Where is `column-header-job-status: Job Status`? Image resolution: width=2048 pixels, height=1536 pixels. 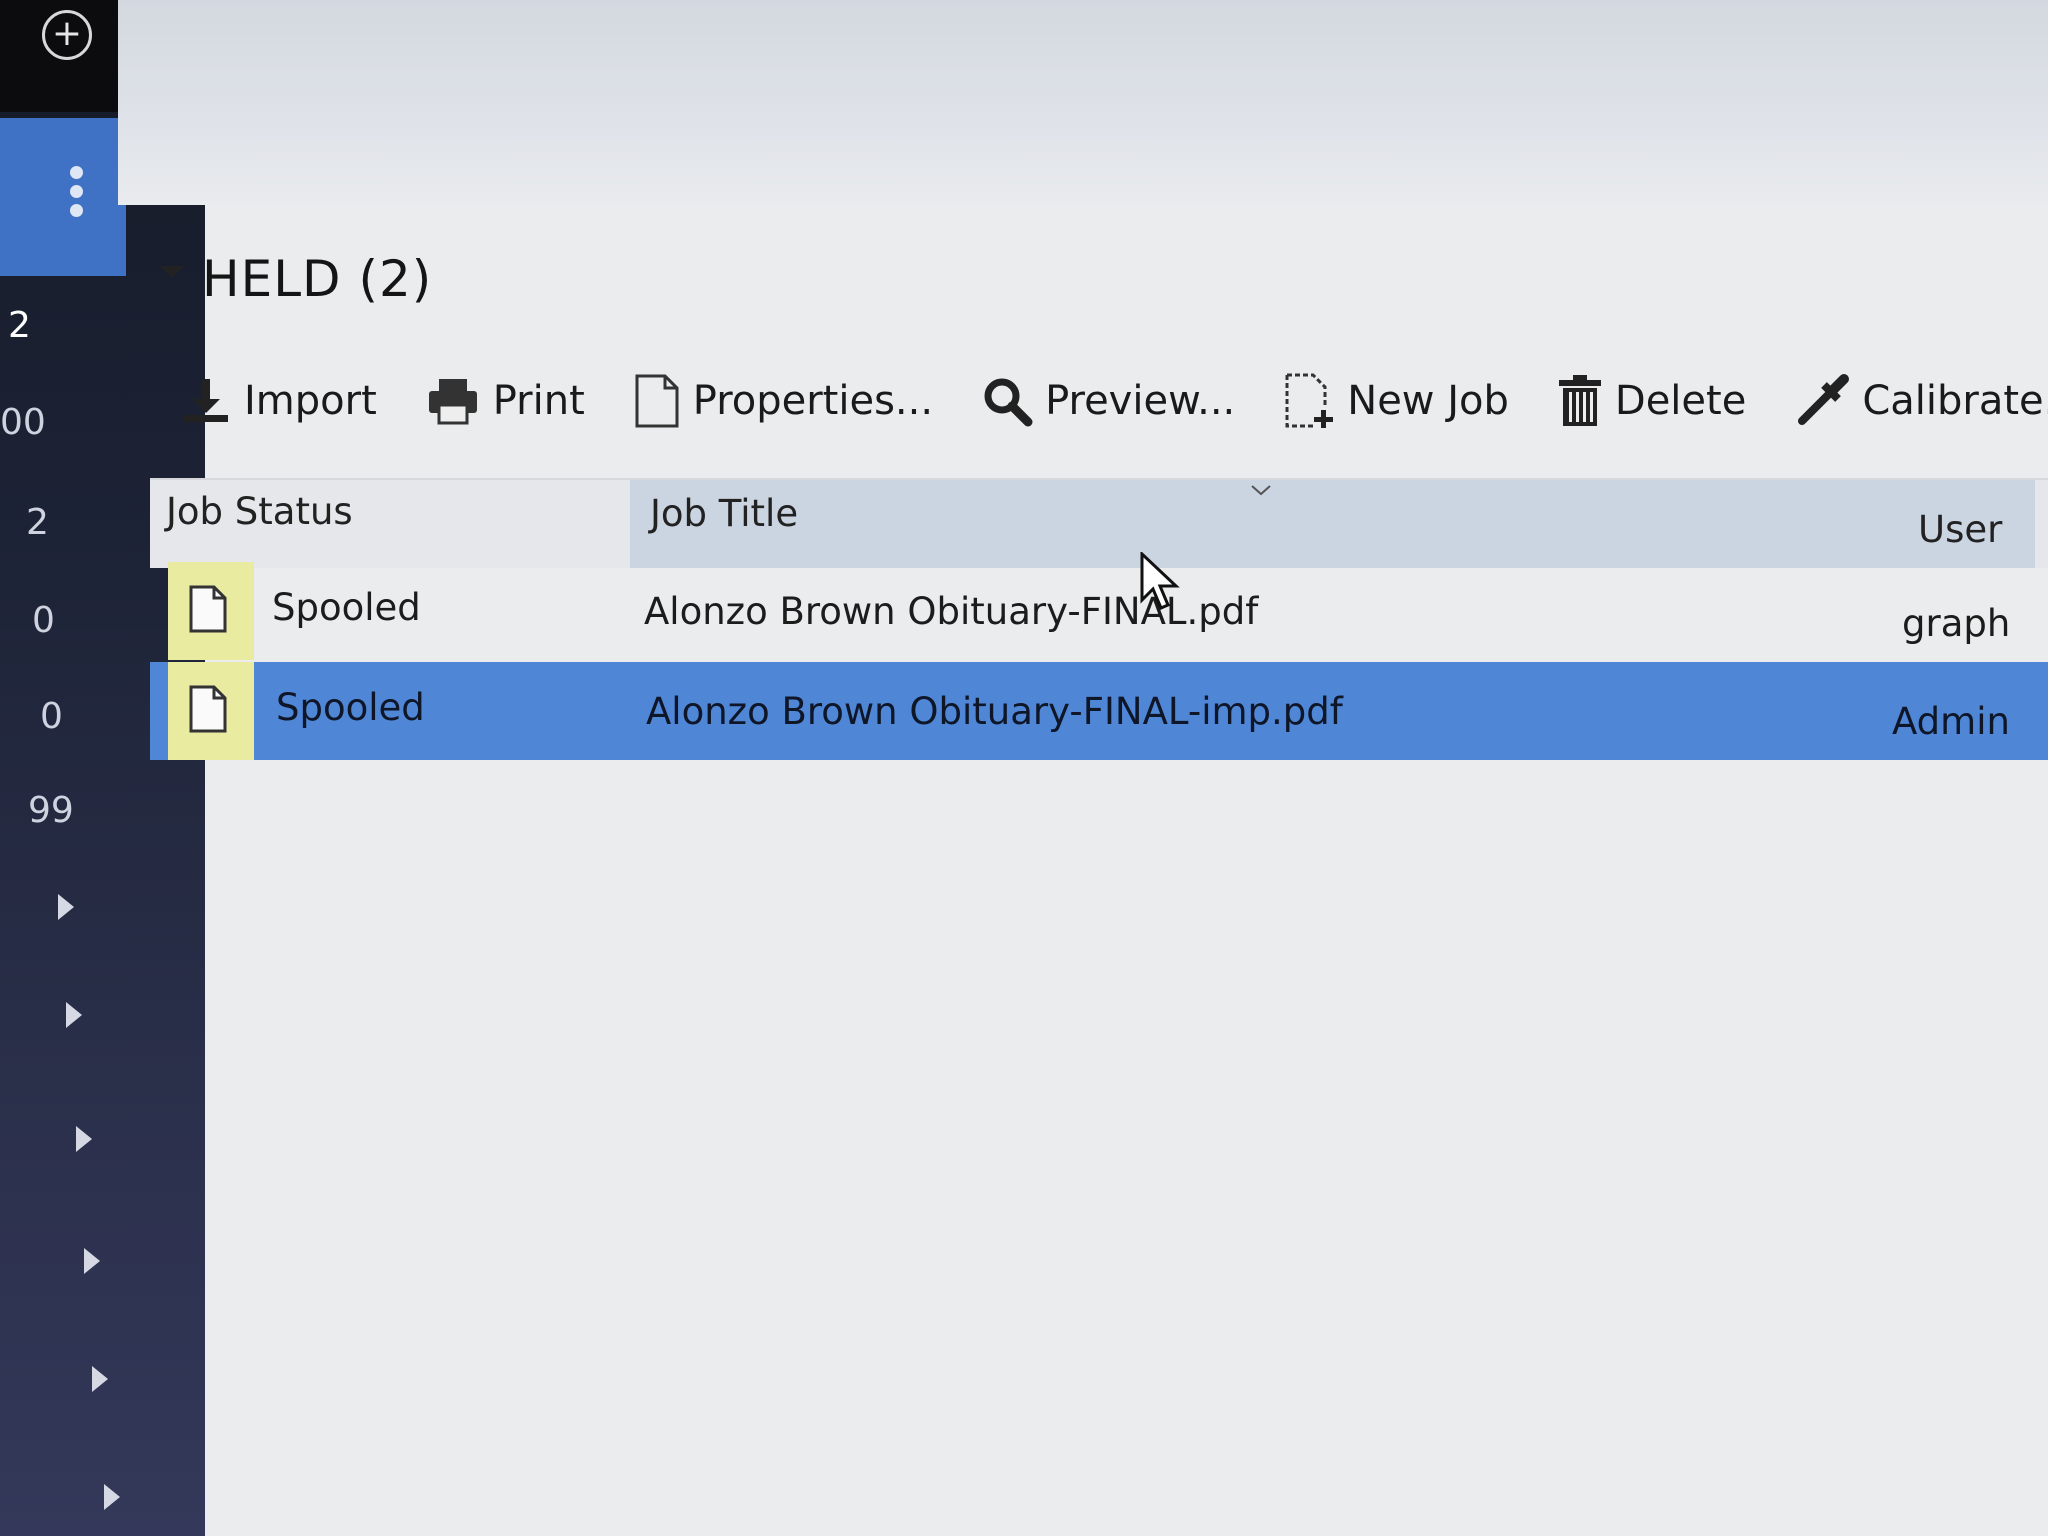 column-header-job-status: Job Status is located at coordinates (259, 511).